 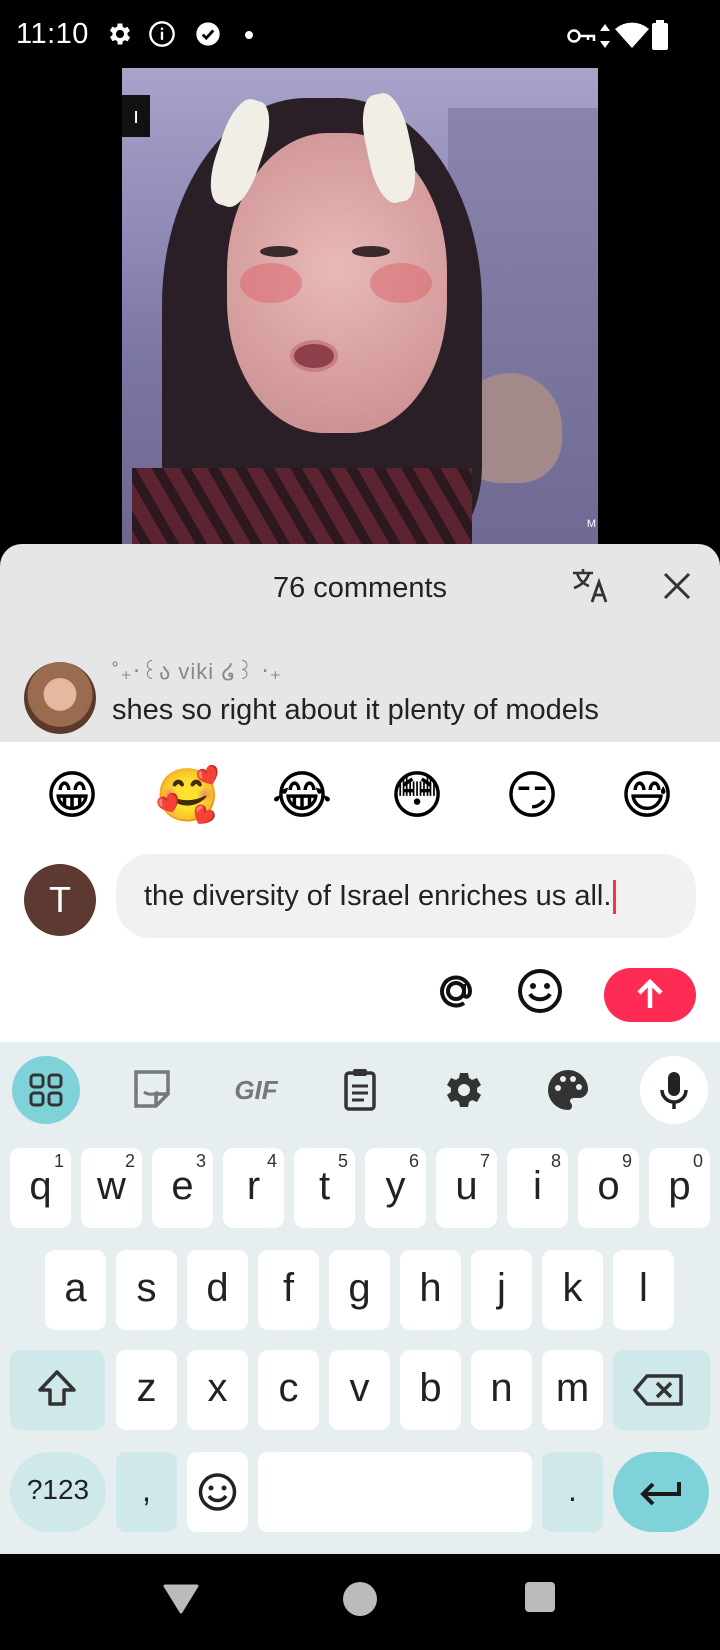 What do you see at coordinates (572, 1290) in the screenshot?
I see `key-k: k` at bounding box center [572, 1290].